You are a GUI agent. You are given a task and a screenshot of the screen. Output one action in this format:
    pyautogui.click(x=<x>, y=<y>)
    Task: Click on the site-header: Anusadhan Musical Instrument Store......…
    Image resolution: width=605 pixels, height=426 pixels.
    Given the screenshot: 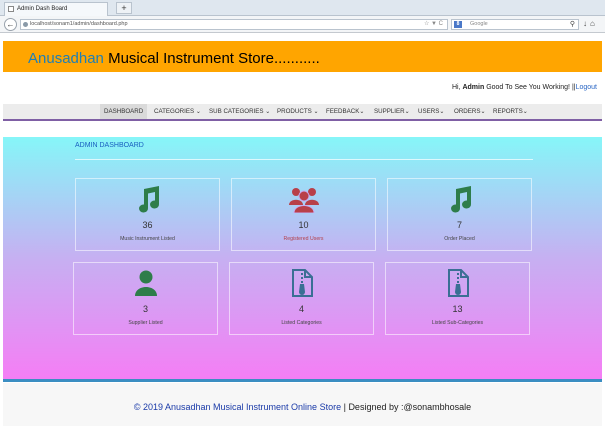 What is the action you would take?
    pyautogui.click(x=302, y=56)
    